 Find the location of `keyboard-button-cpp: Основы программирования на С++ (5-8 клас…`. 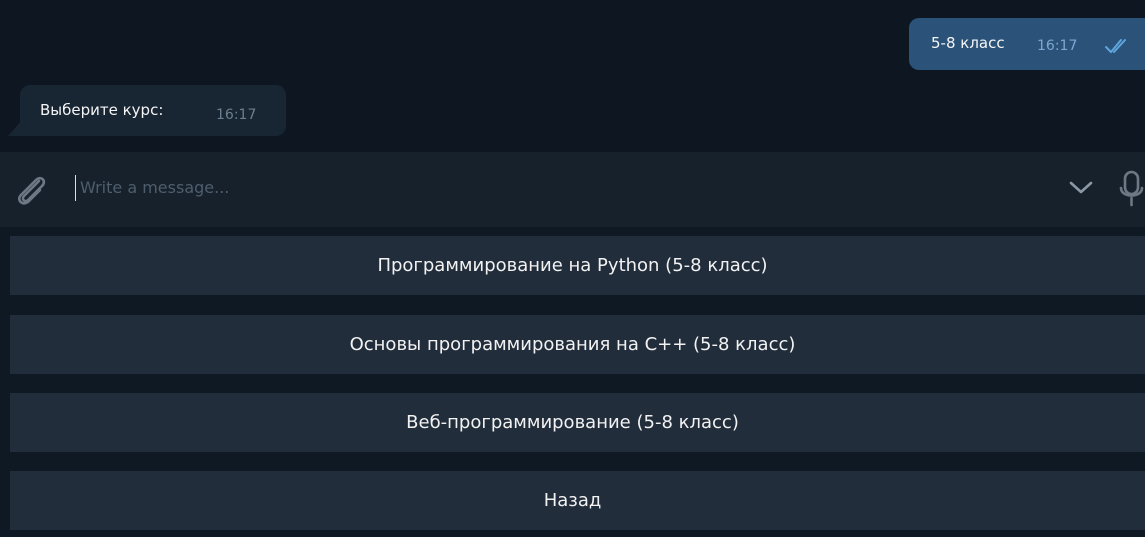

keyboard-button-cpp: Основы программирования на С++ (5-8 клас… is located at coordinates (577, 344).